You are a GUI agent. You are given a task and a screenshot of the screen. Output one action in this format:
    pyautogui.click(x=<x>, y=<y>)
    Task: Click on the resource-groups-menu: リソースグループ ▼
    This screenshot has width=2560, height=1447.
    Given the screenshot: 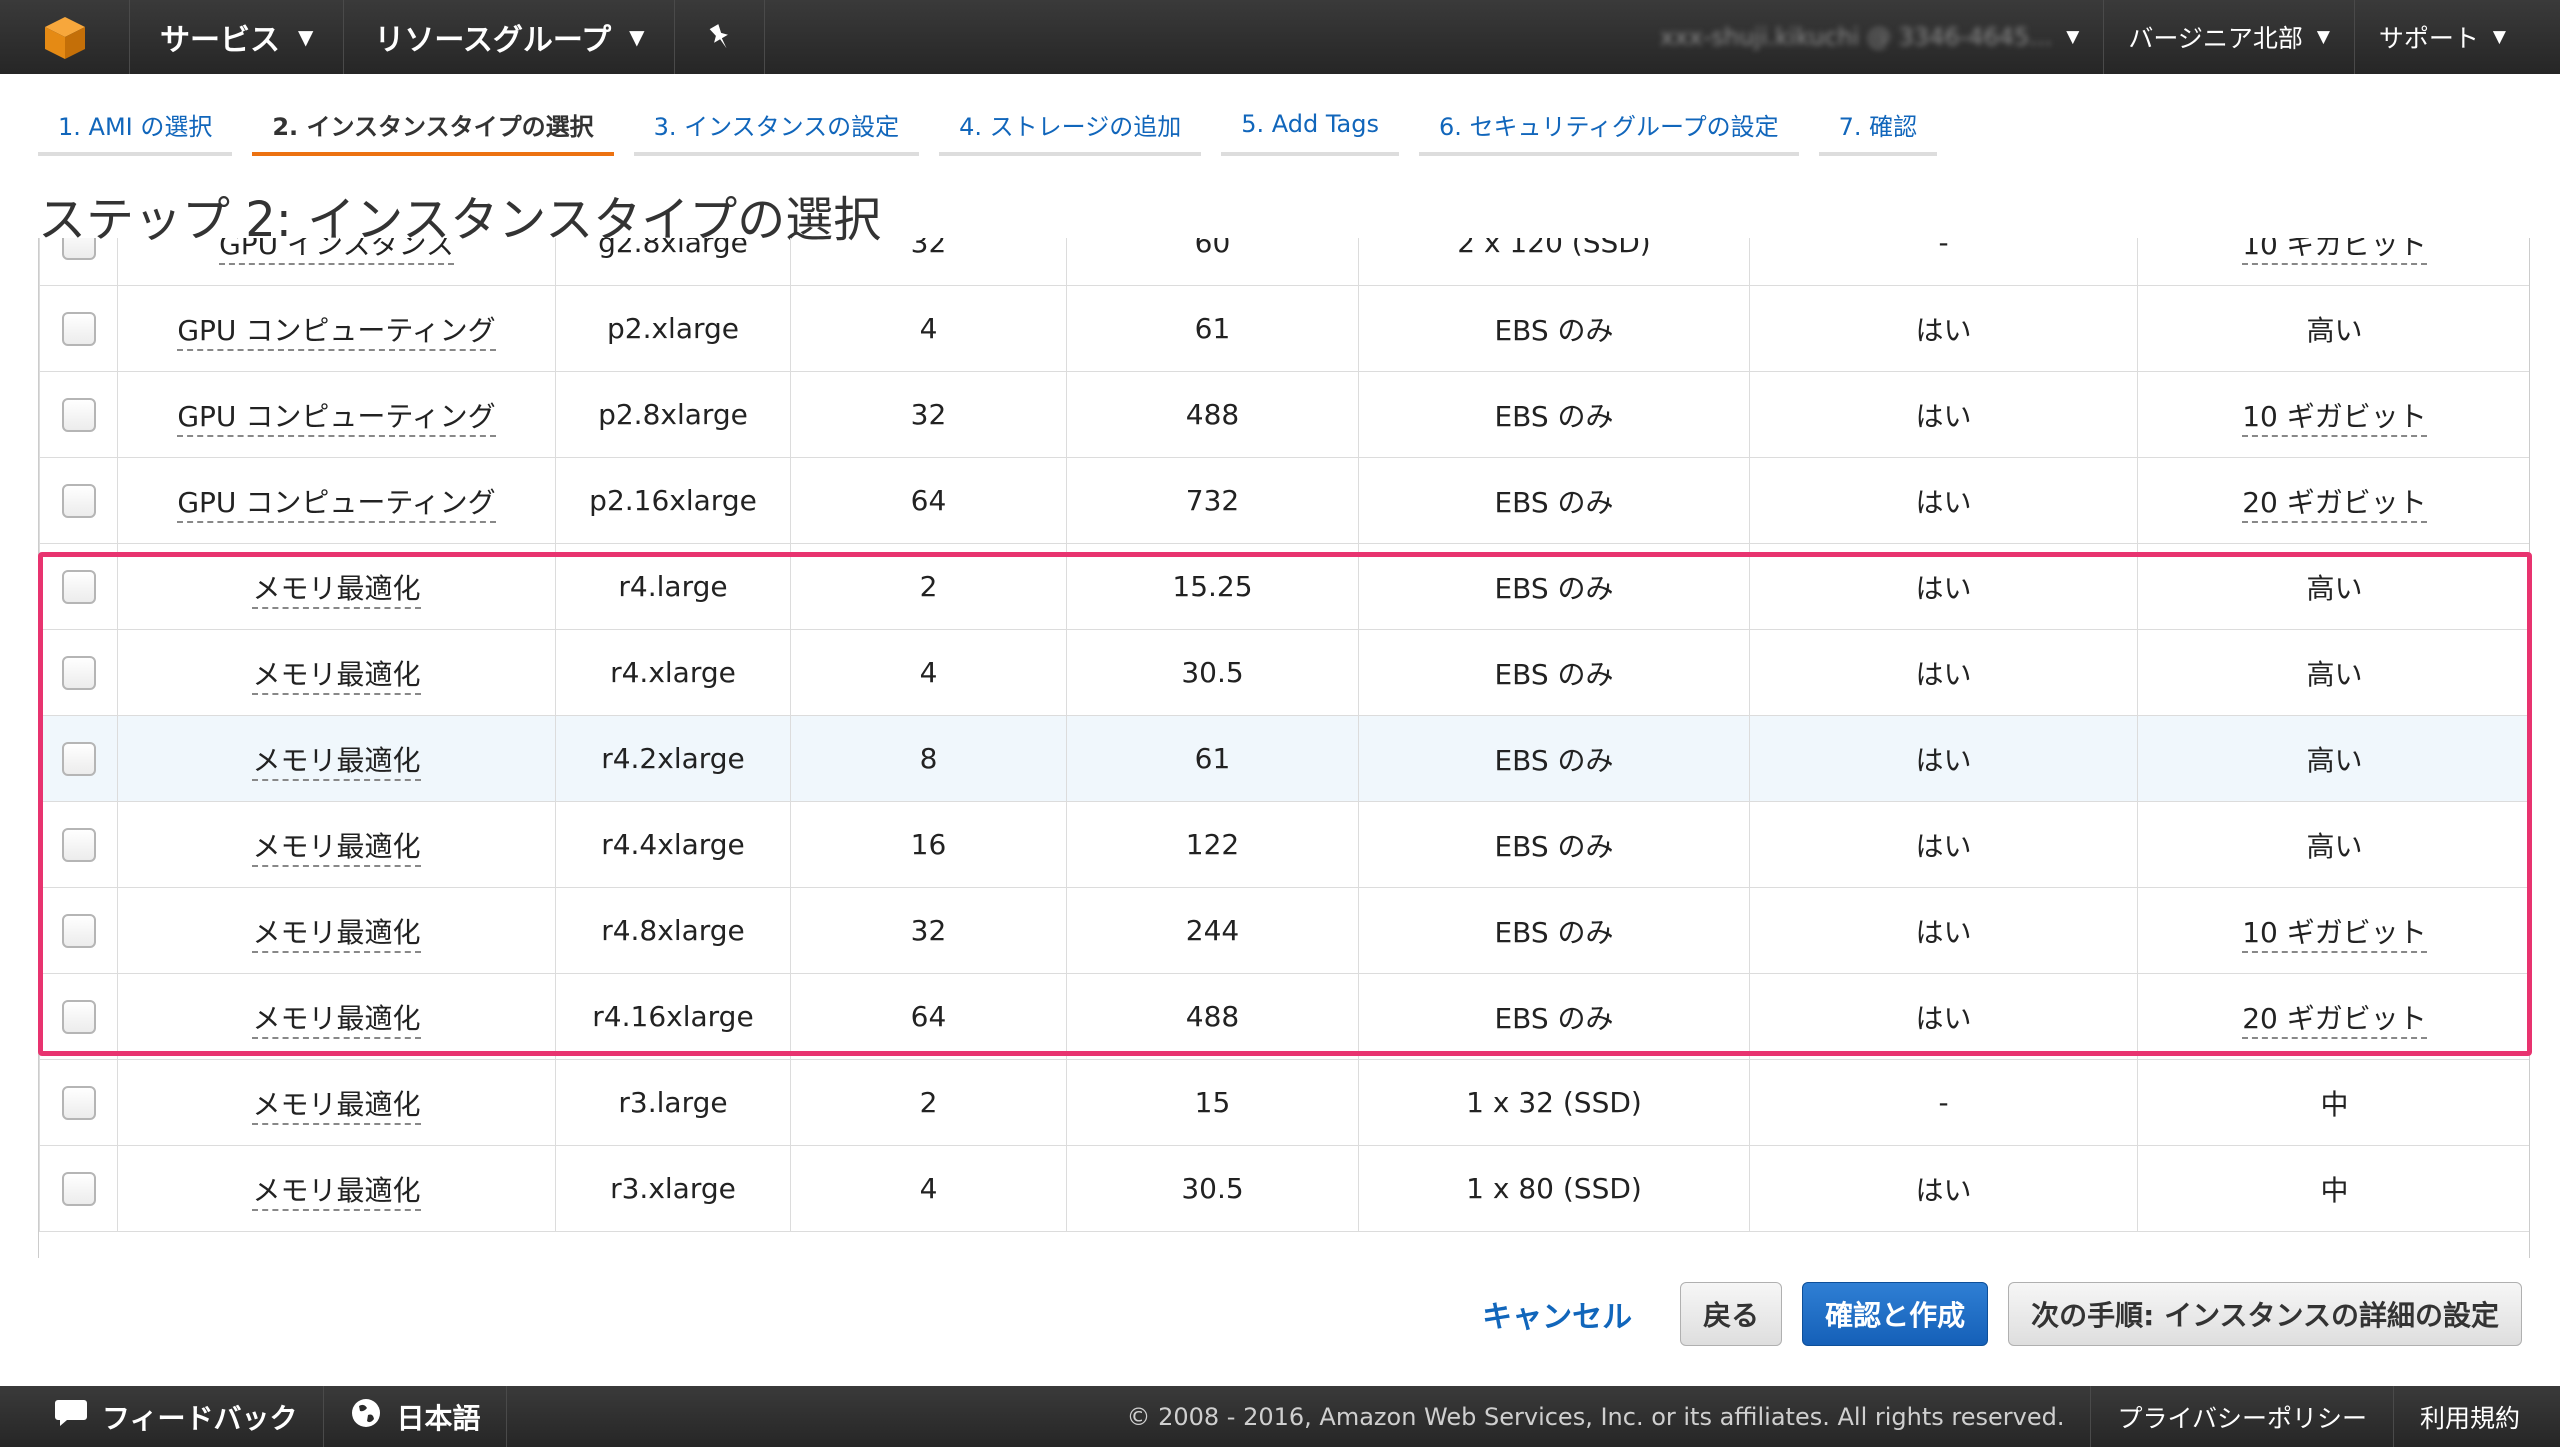 What is the action you would take?
    pyautogui.click(x=510, y=37)
    